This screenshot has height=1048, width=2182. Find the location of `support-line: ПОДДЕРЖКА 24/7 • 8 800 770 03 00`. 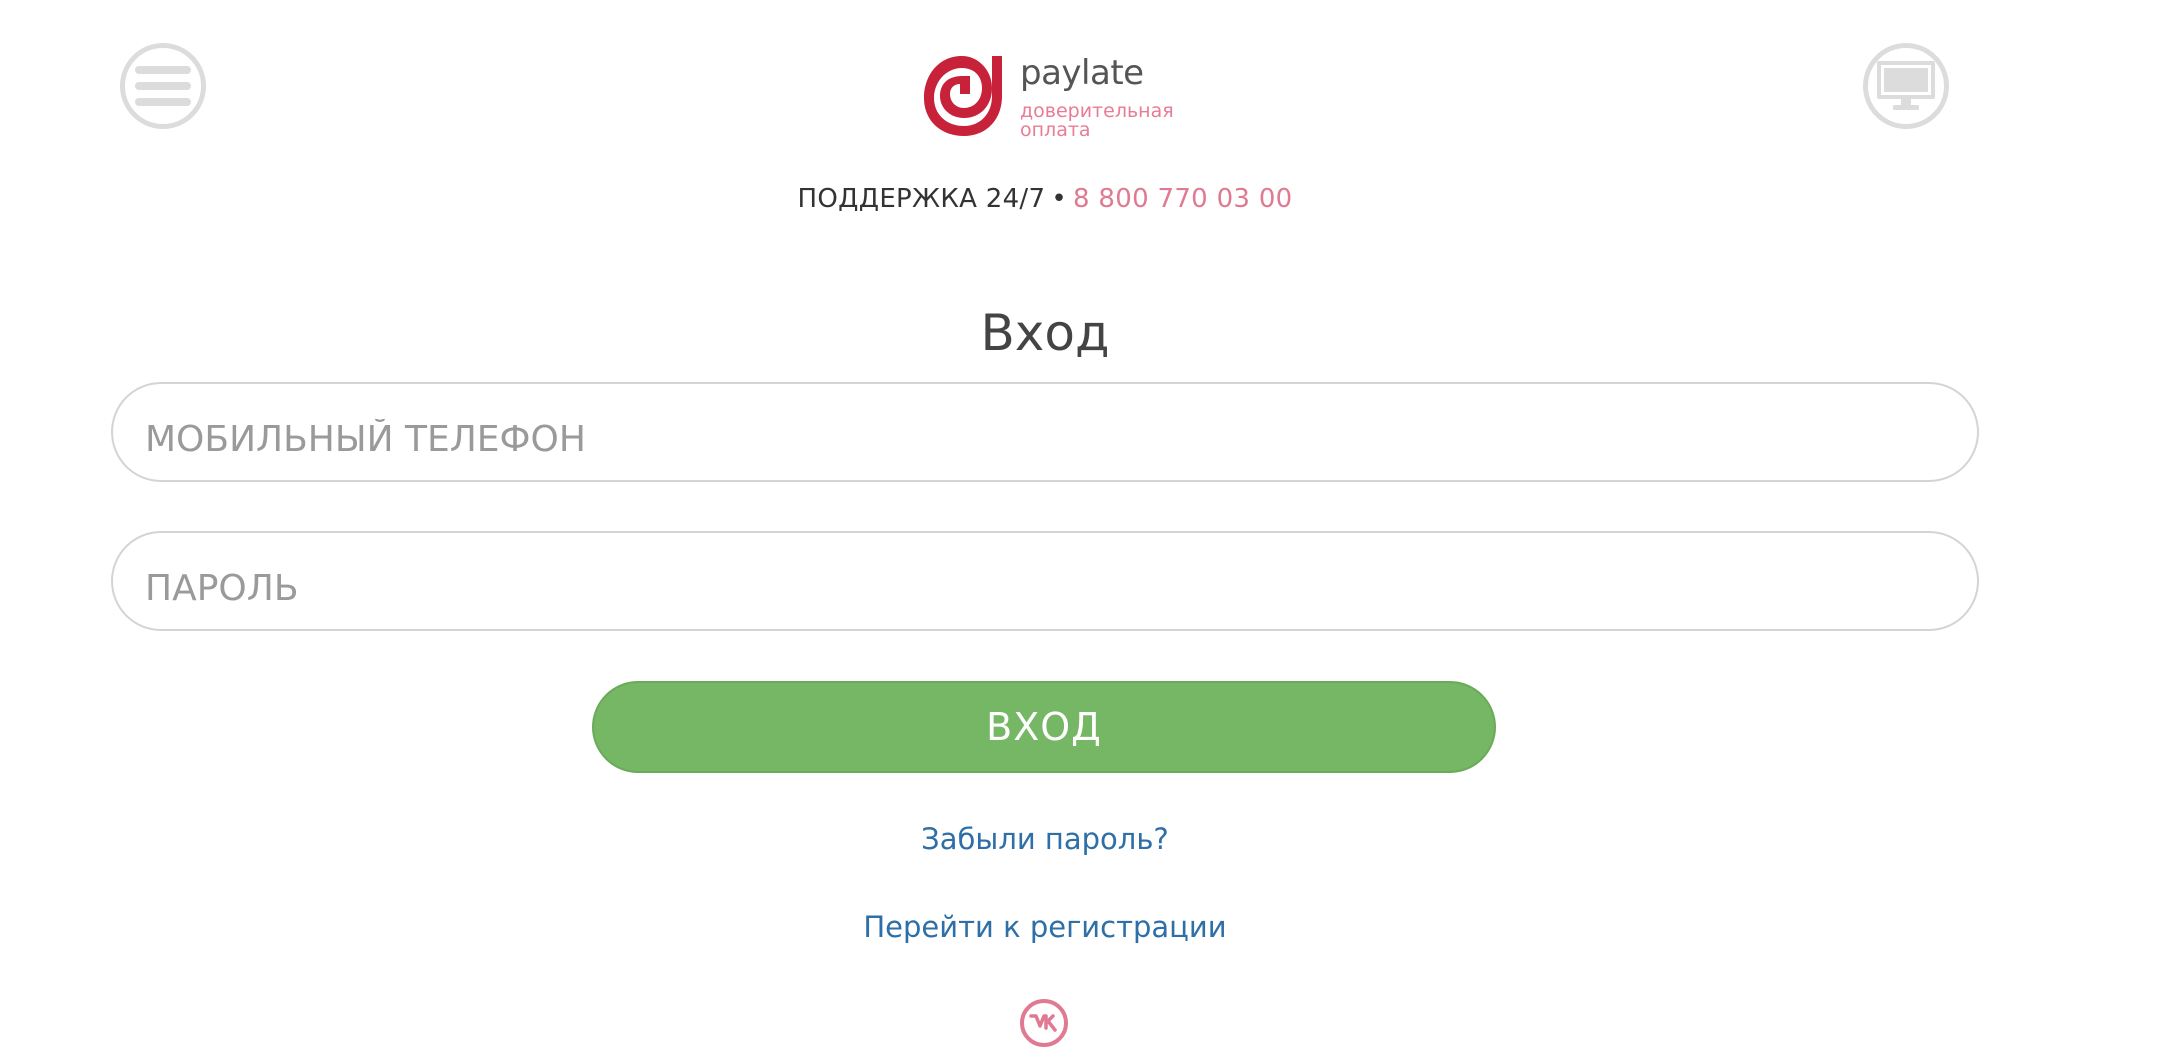

support-line: ПОДДЕРЖКА 24/7 • 8 800 770 03 00 is located at coordinates (1045, 199).